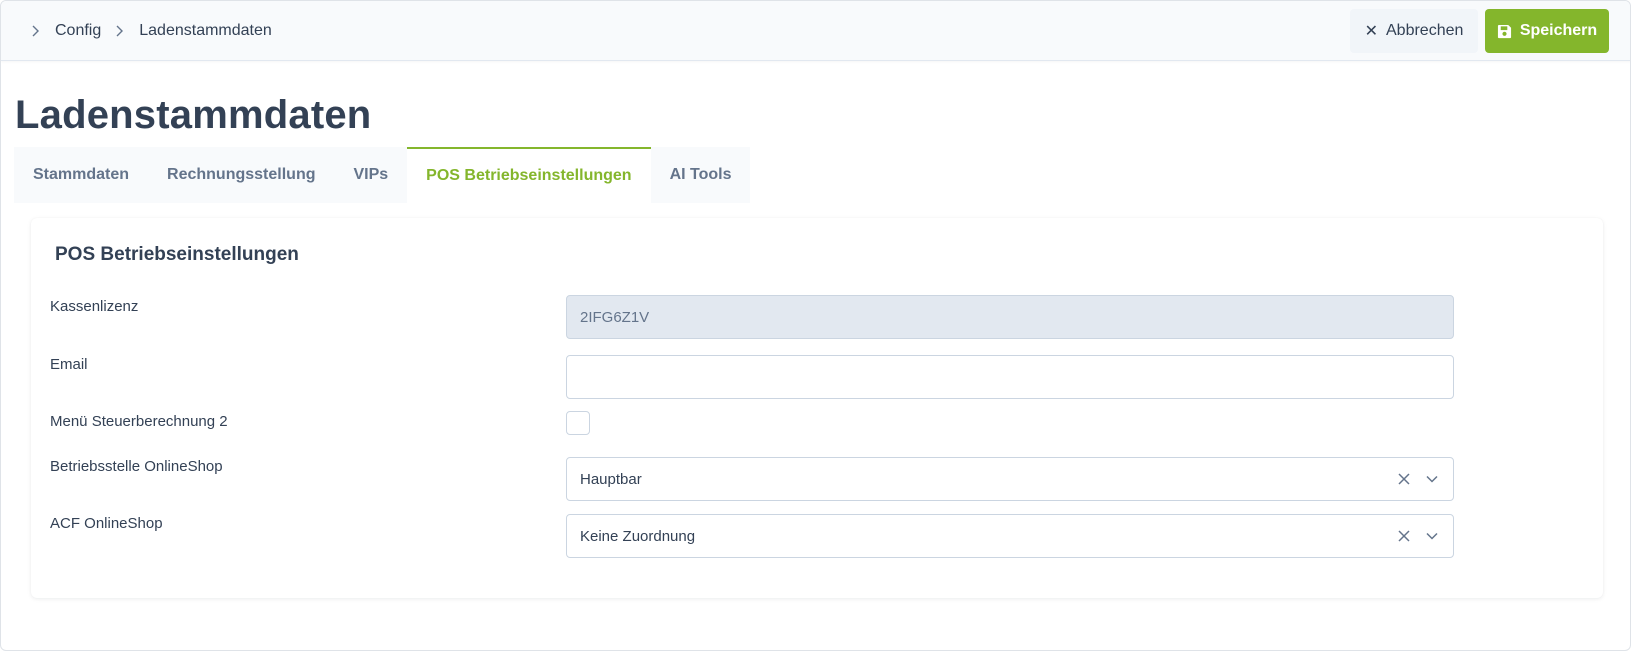  I want to click on menu-steuer-checkbox, so click(578, 423).